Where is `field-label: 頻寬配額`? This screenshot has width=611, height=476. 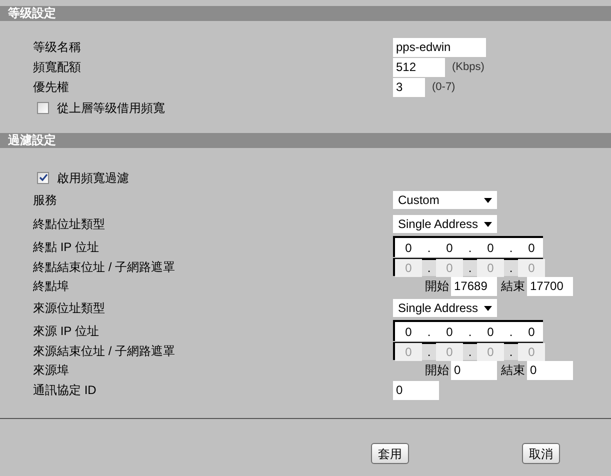
field-label: 頻寬配額 is located at coordinates (57, 67).